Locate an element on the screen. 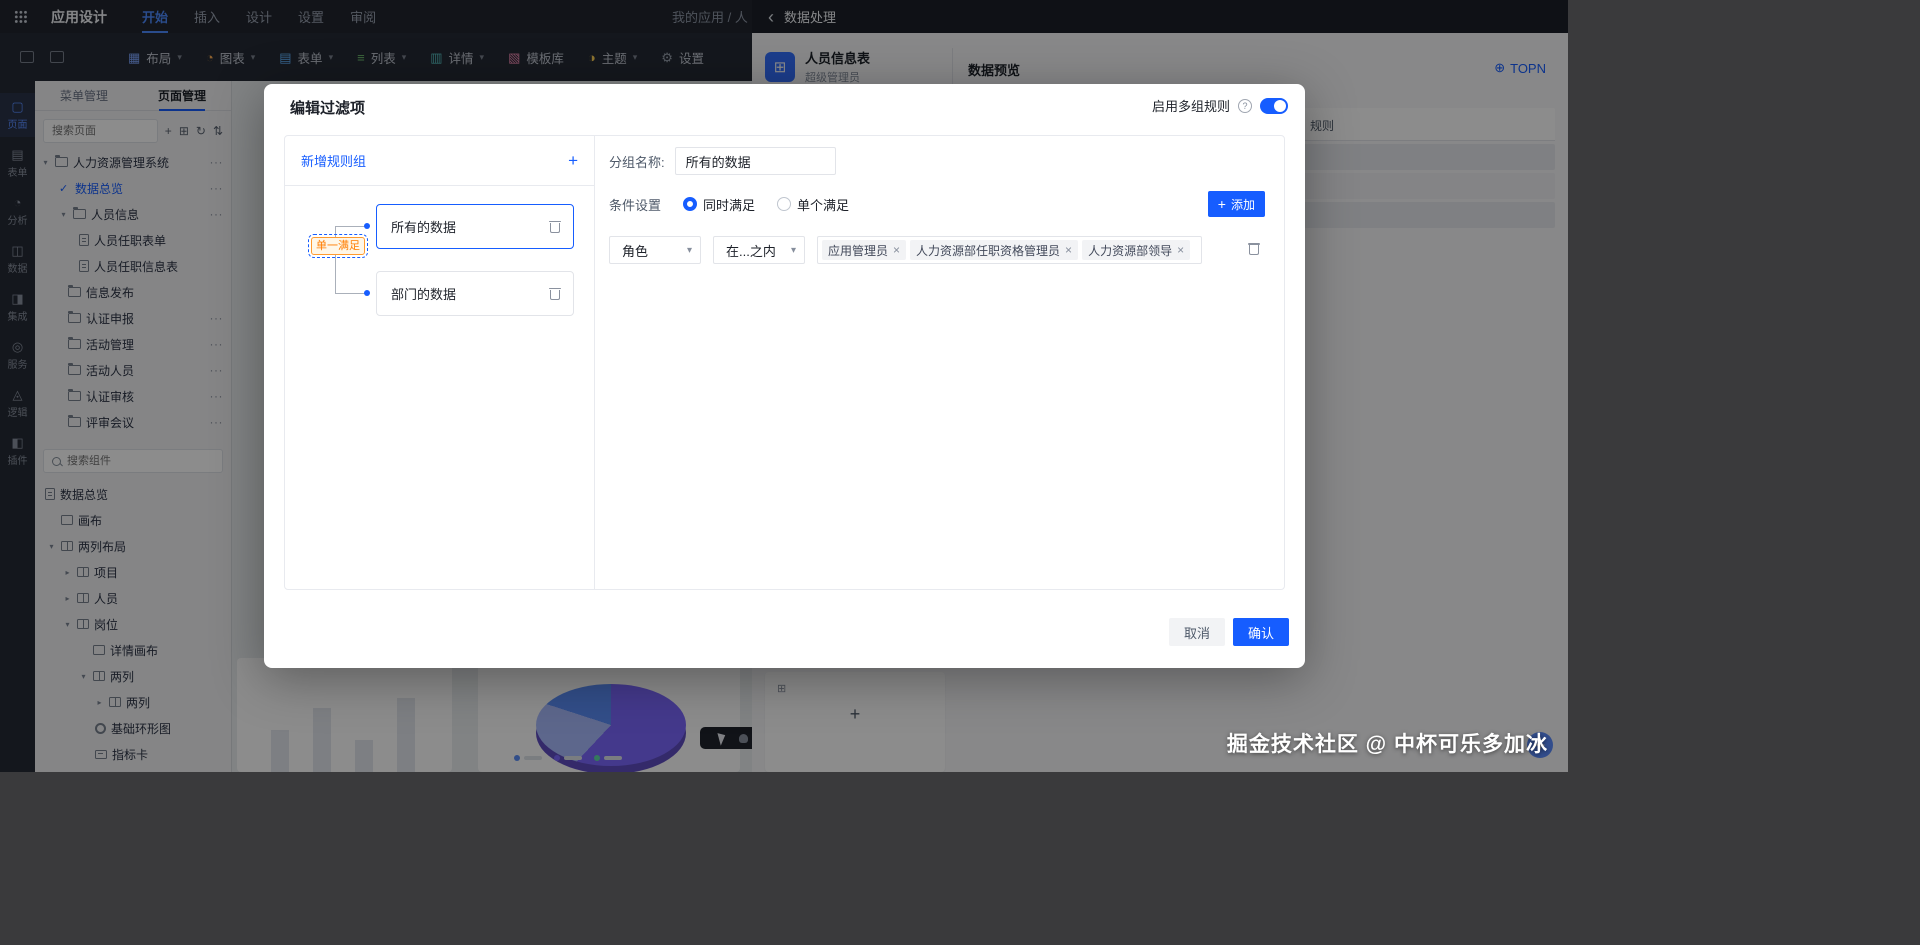 The image size is (1920, 945). group-name-row: 分组名称: is located at coordinates (722, 161).